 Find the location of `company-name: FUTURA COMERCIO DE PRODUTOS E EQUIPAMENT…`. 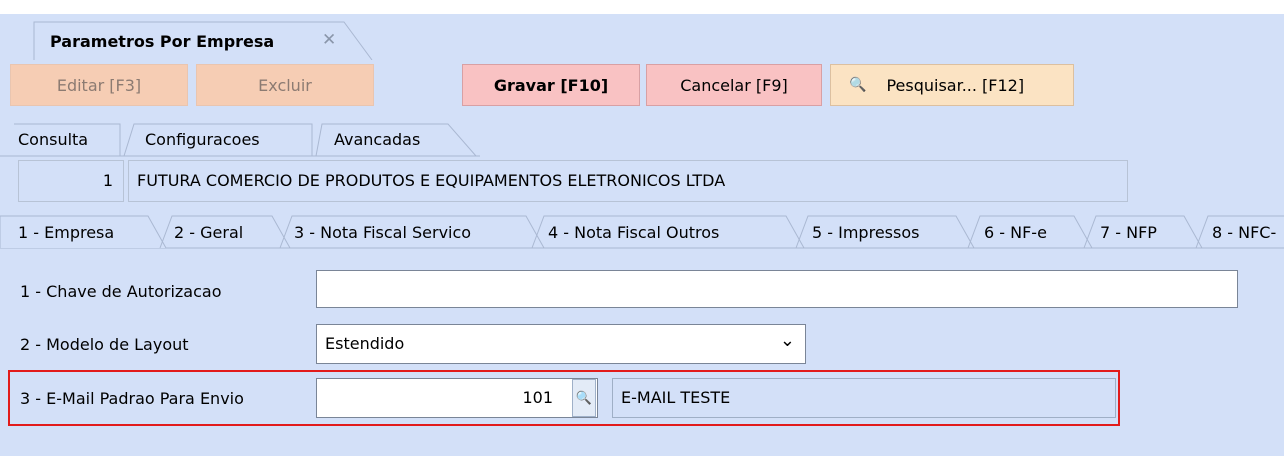

company-name: FUTURA COMERCIO DE PRODUTOS E EQUIPAMENT… is located at coordinates (628, 181).